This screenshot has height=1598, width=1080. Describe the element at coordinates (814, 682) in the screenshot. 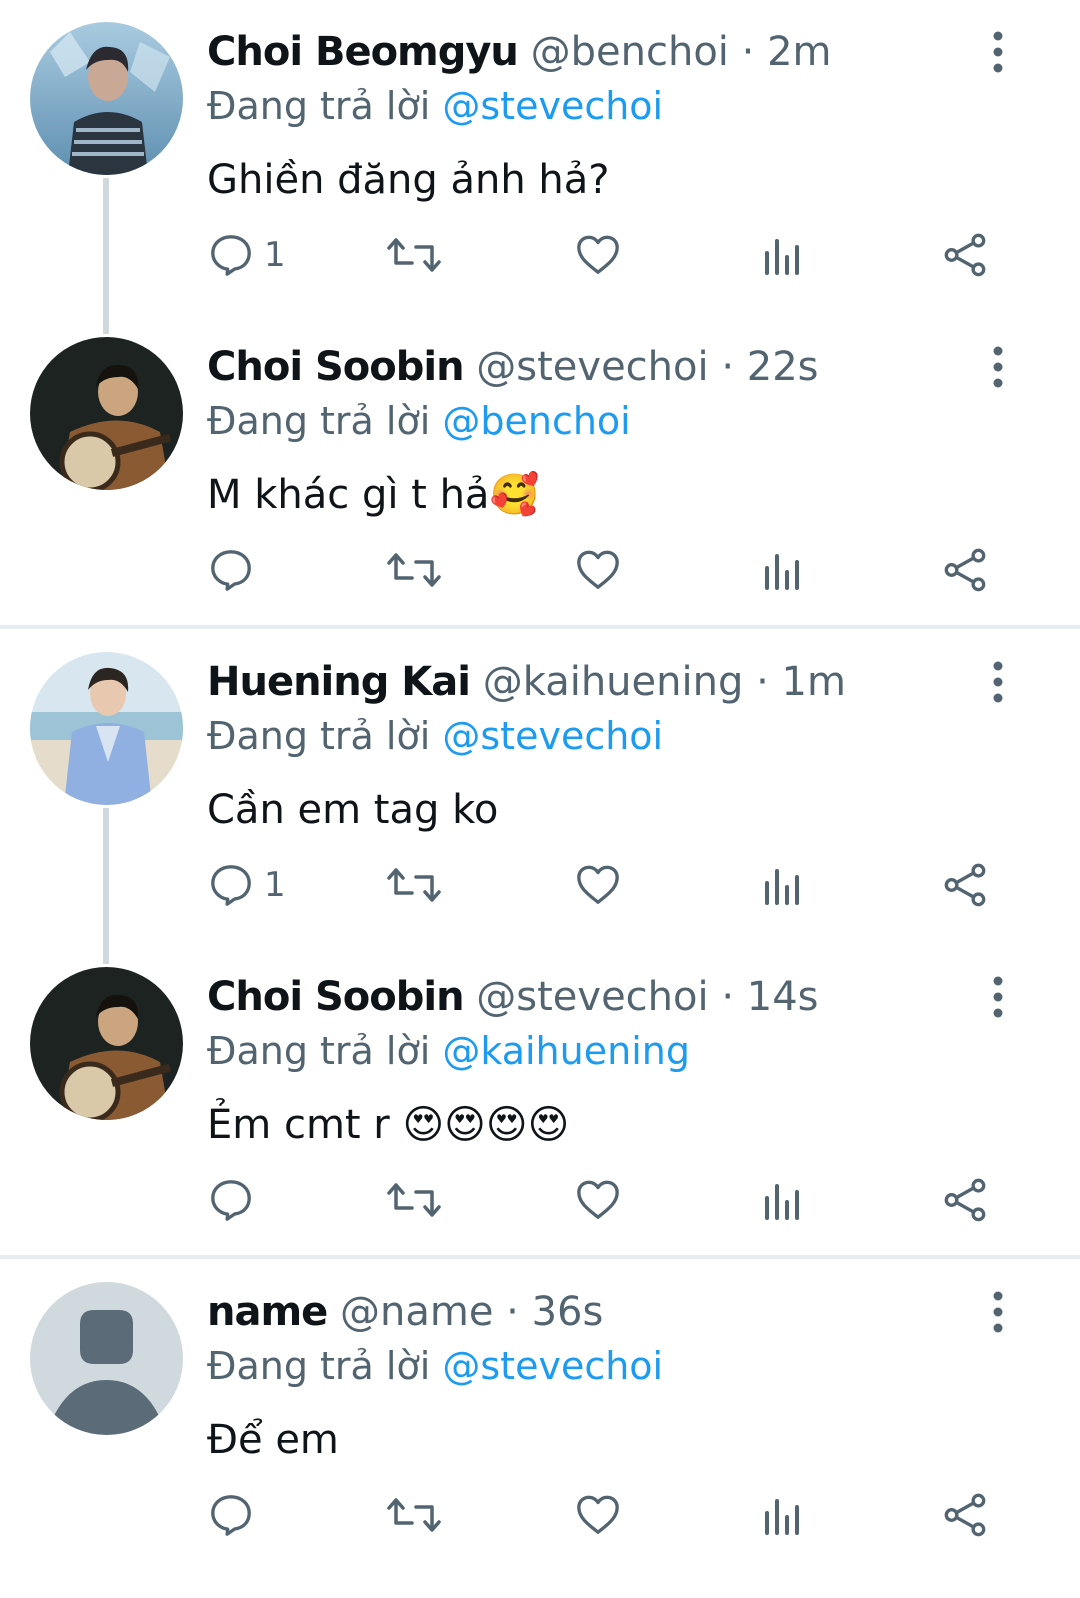

I see `timestamp: 1m` at that location.